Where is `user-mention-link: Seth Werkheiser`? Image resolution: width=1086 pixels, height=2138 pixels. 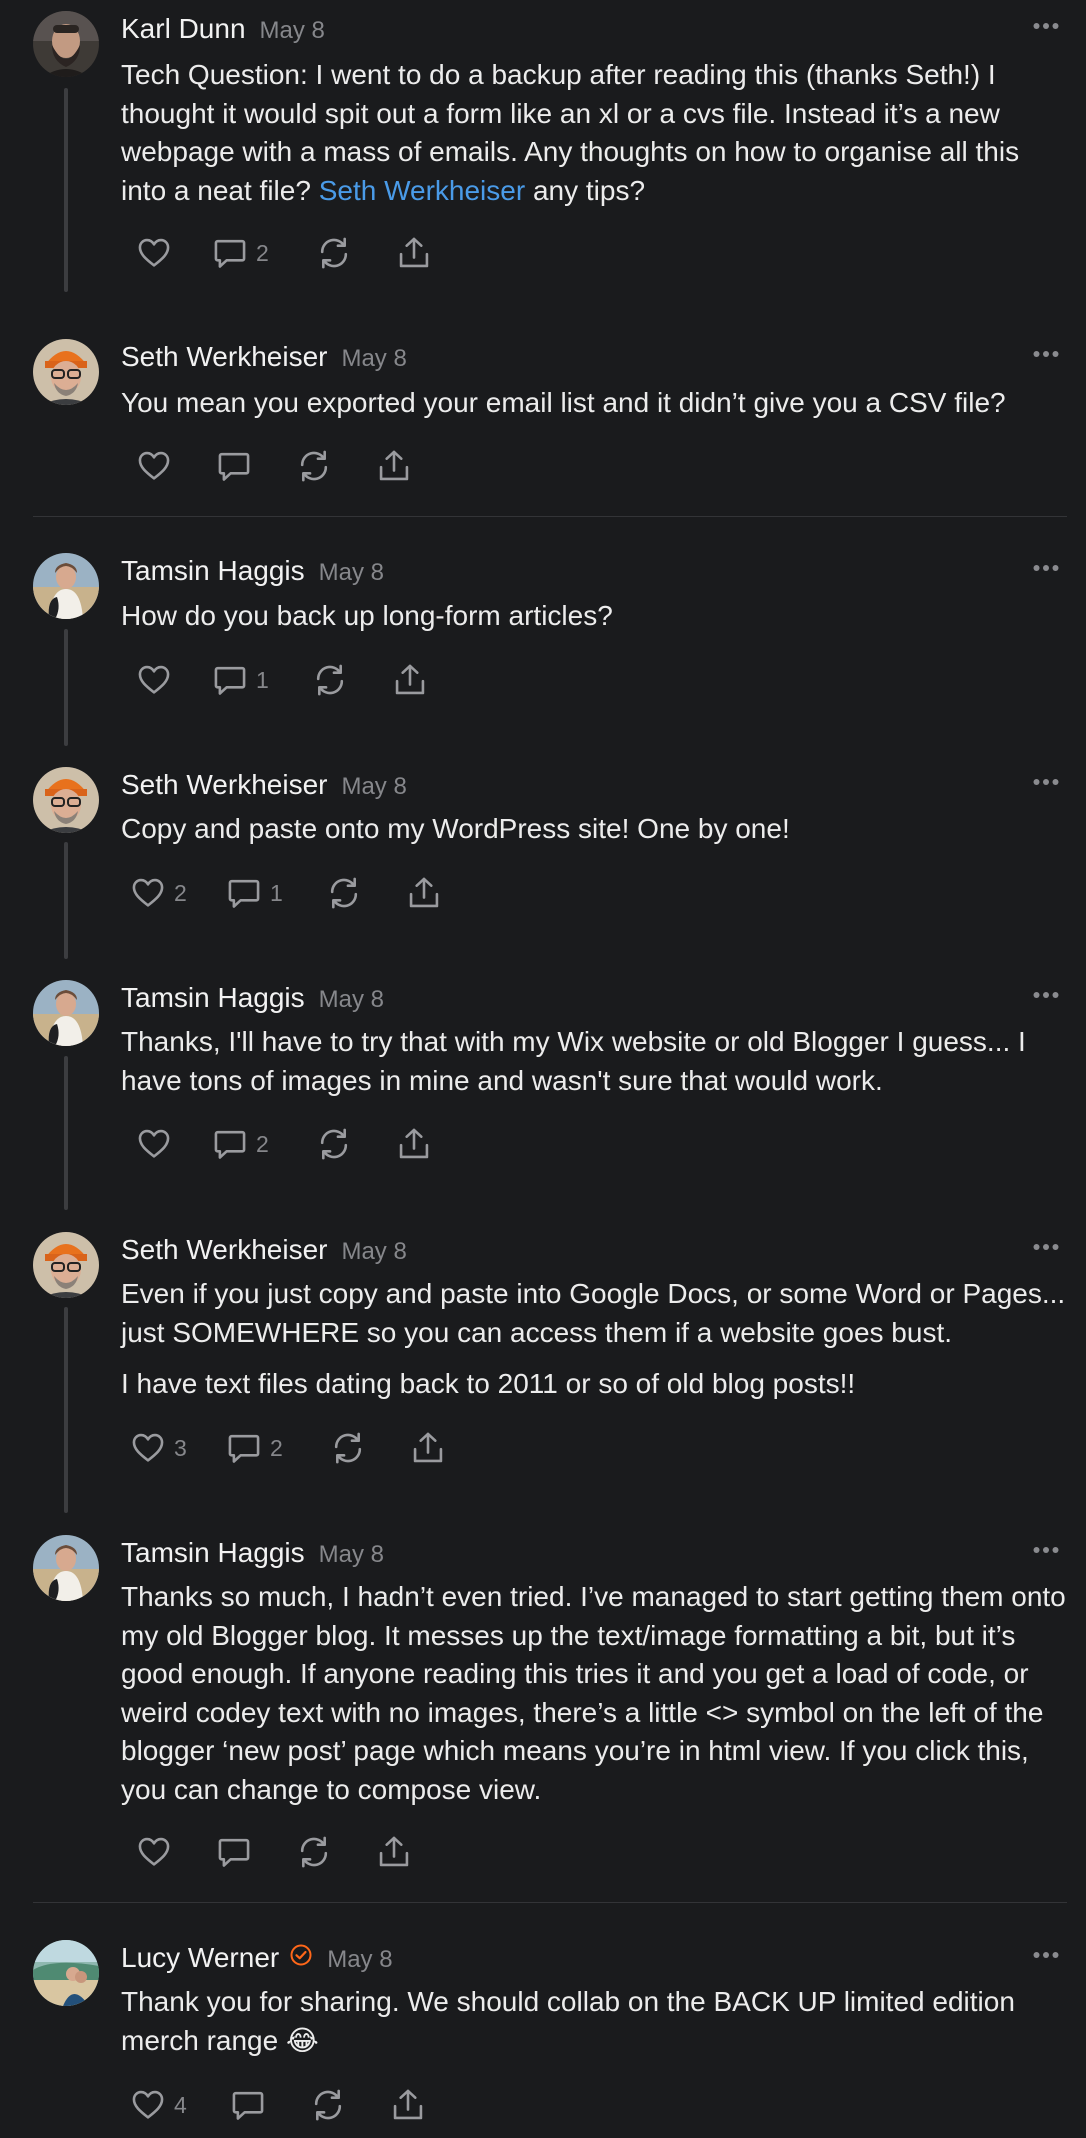
user-mention-link: Seth Werkheiser is located at coordinates (422, 190).